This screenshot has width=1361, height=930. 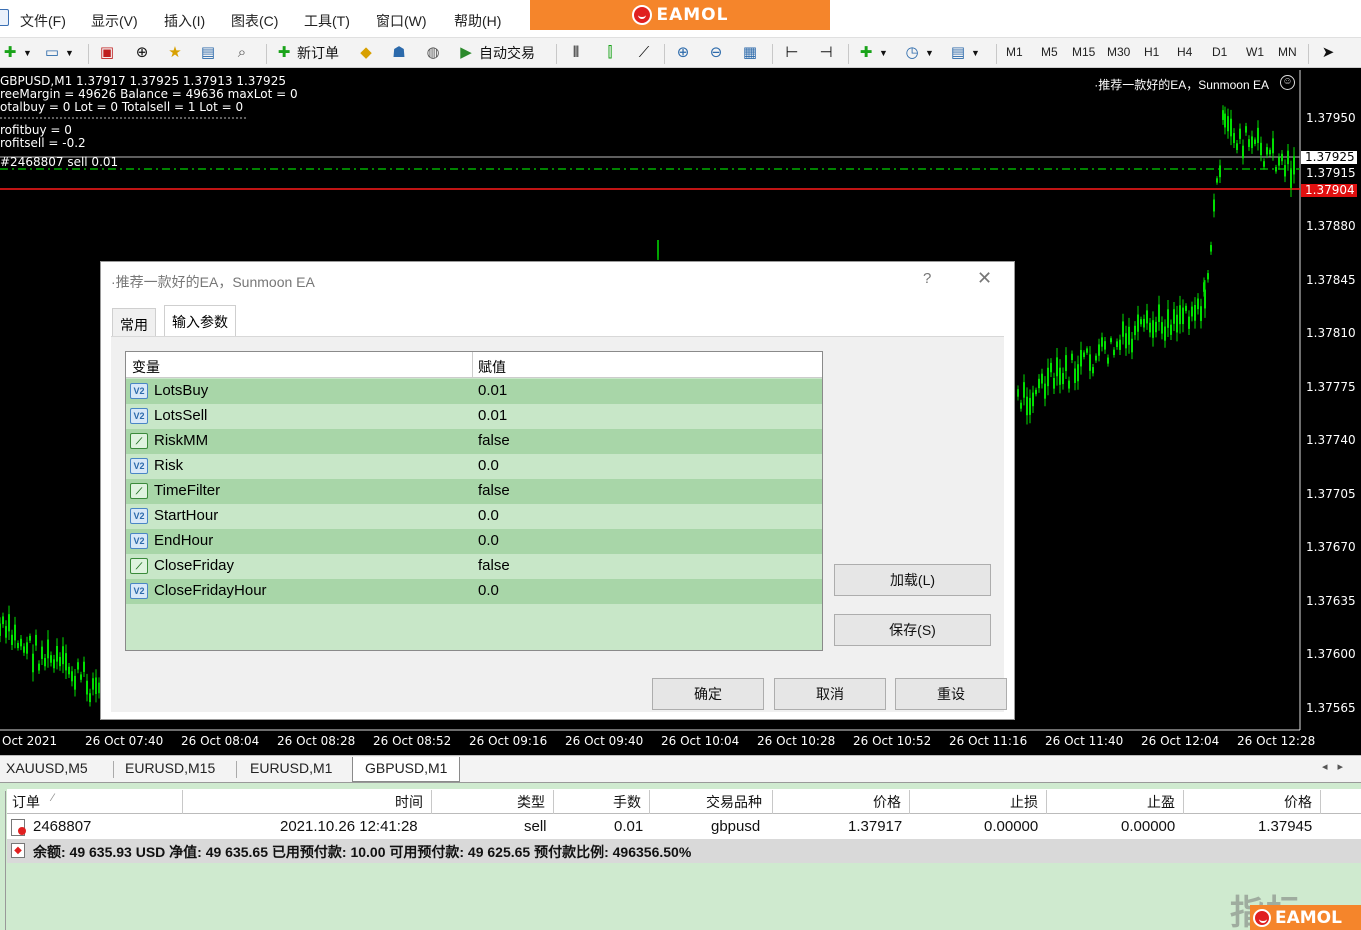 What do you see at coordinates (409, 802) in the screenshot?
I see `header-time: 时间` at bounding box center [409, 802].